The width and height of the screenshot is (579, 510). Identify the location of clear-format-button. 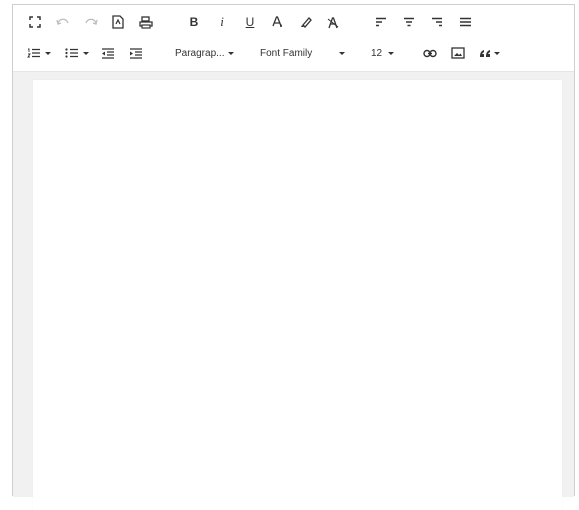
(333, 22).